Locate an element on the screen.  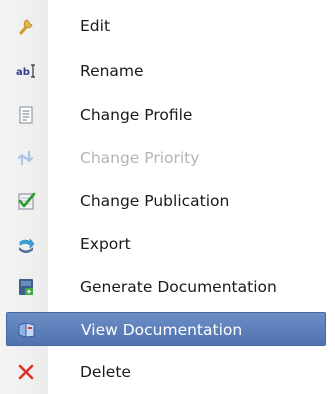
export-arrow-icon is located at coordinates (26, 244).